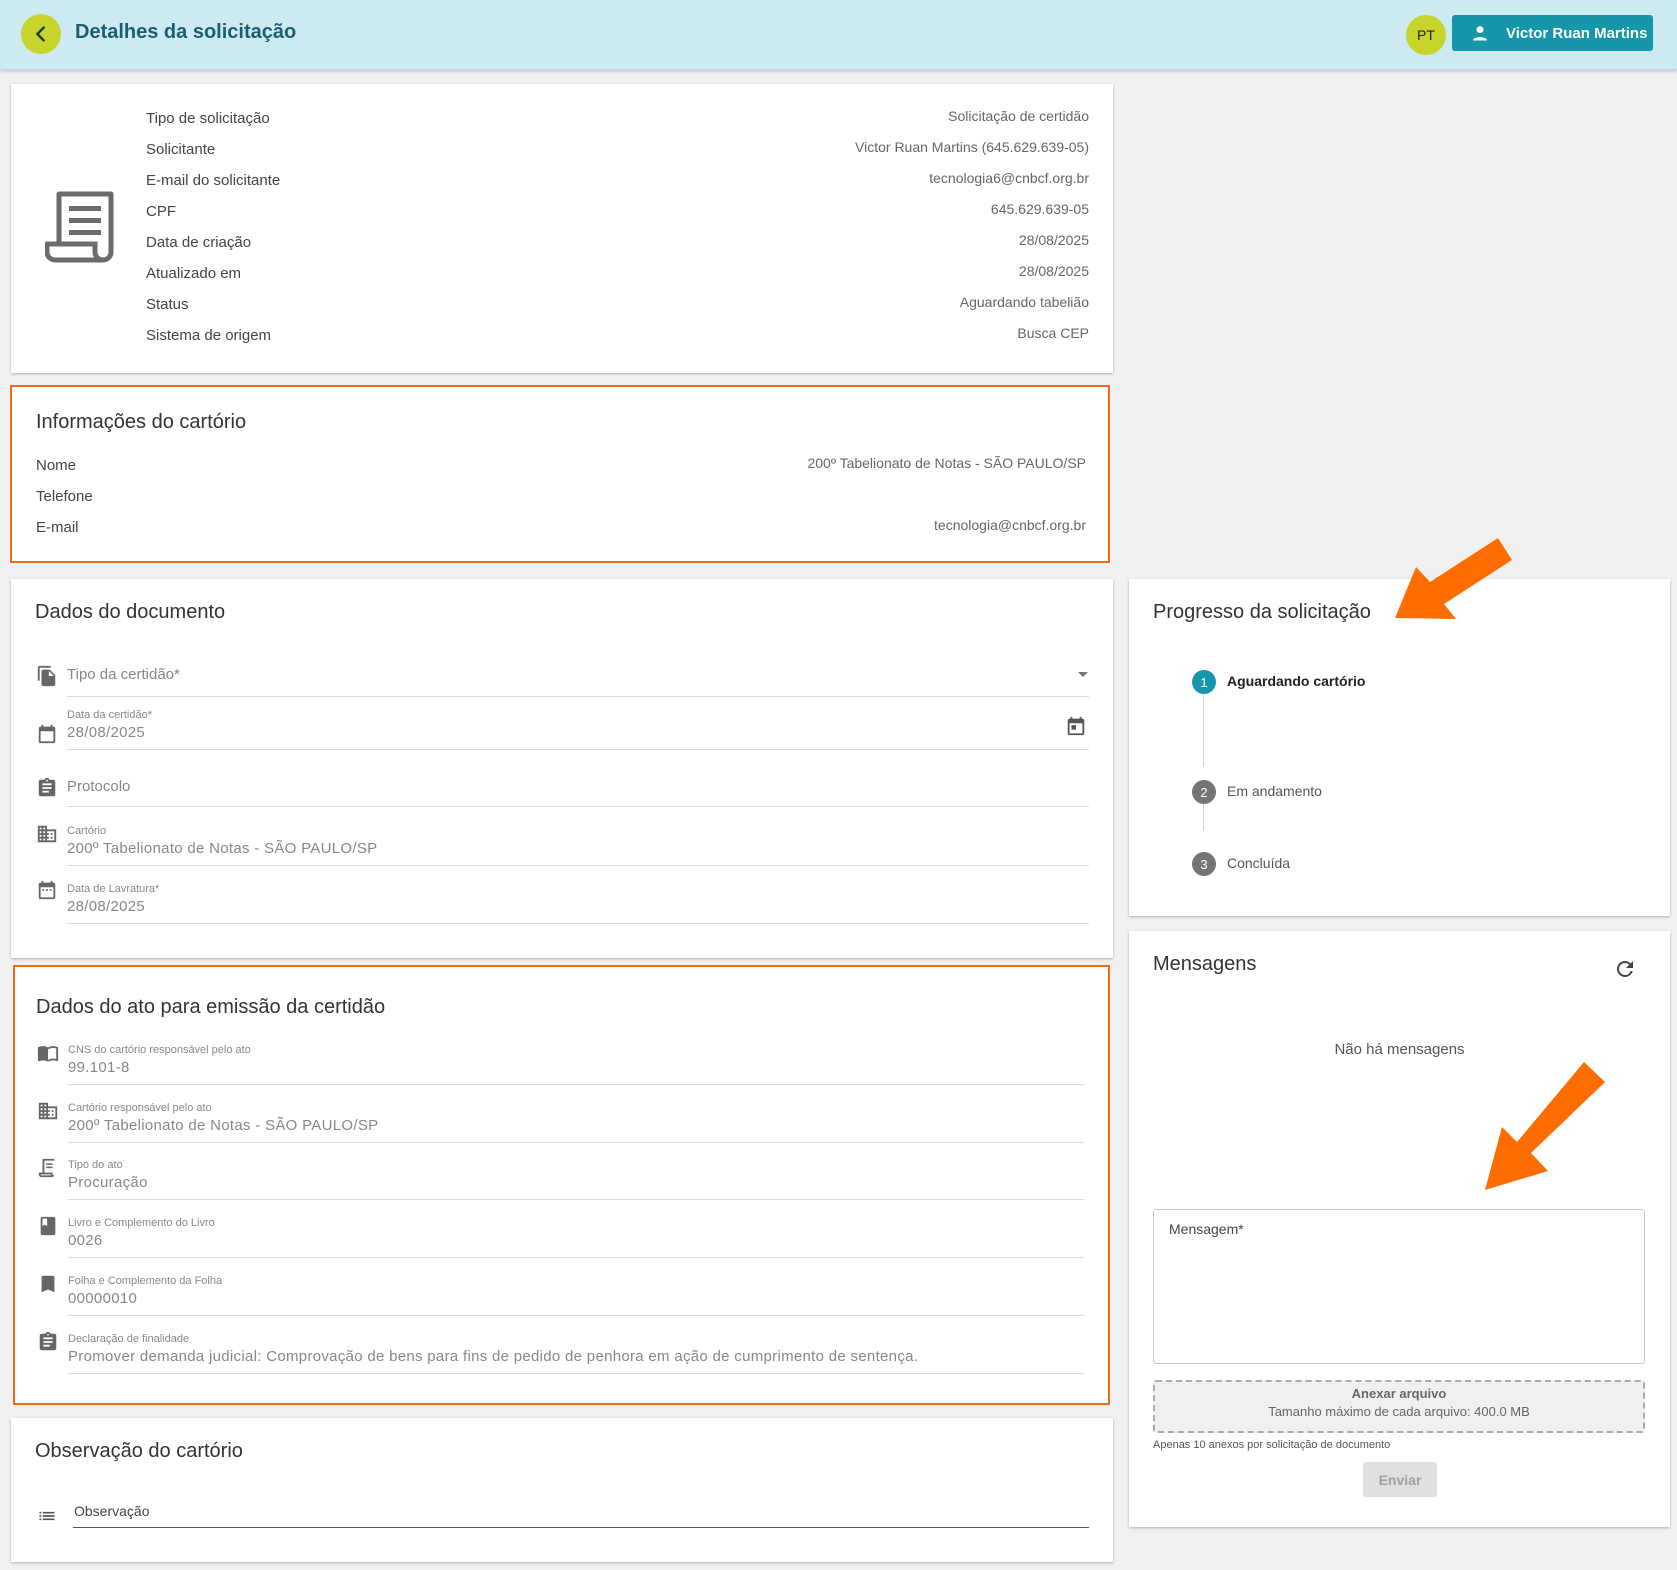 The image size is (1677, 1570). Describe the element at coordinates (1018, 116) in the screenshot. I see `summary-row-value: Solicitação de certidão` at that location.